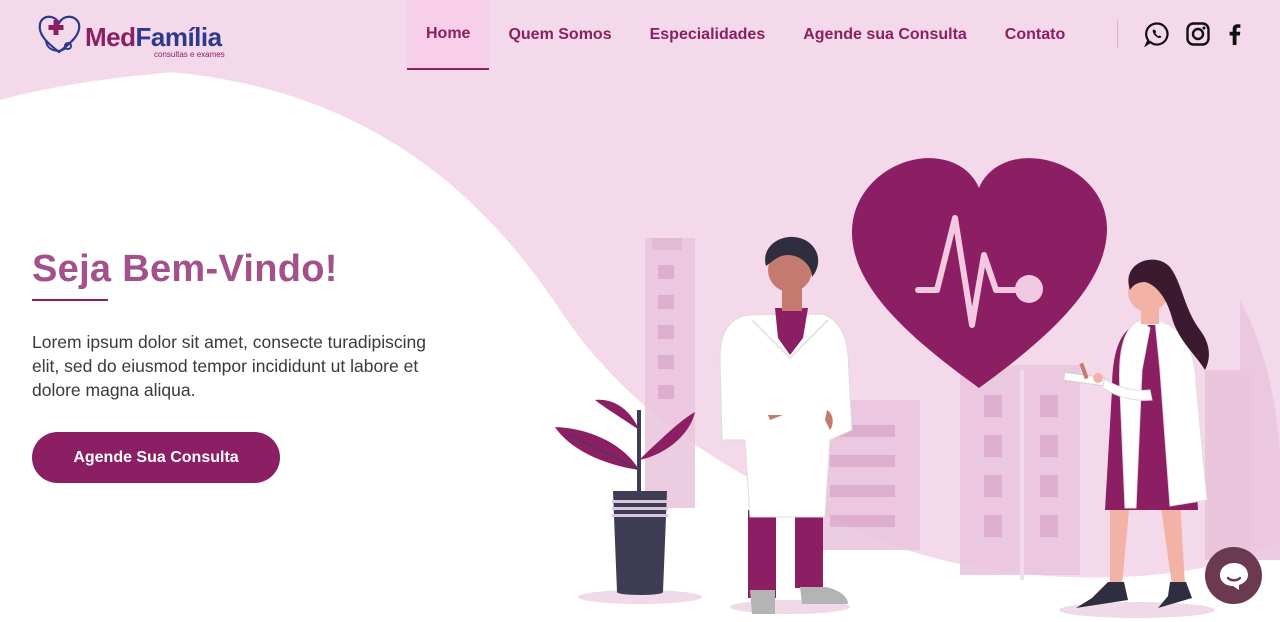 This screenshot has height=622, width=1280. I want to click on agende-consulta-button: Agende Sua Consulta, so click(156, 457).